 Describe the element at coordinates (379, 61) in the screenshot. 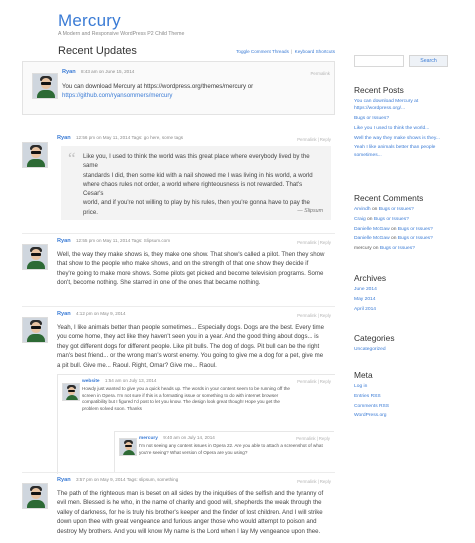

I see `search-input` at that location.